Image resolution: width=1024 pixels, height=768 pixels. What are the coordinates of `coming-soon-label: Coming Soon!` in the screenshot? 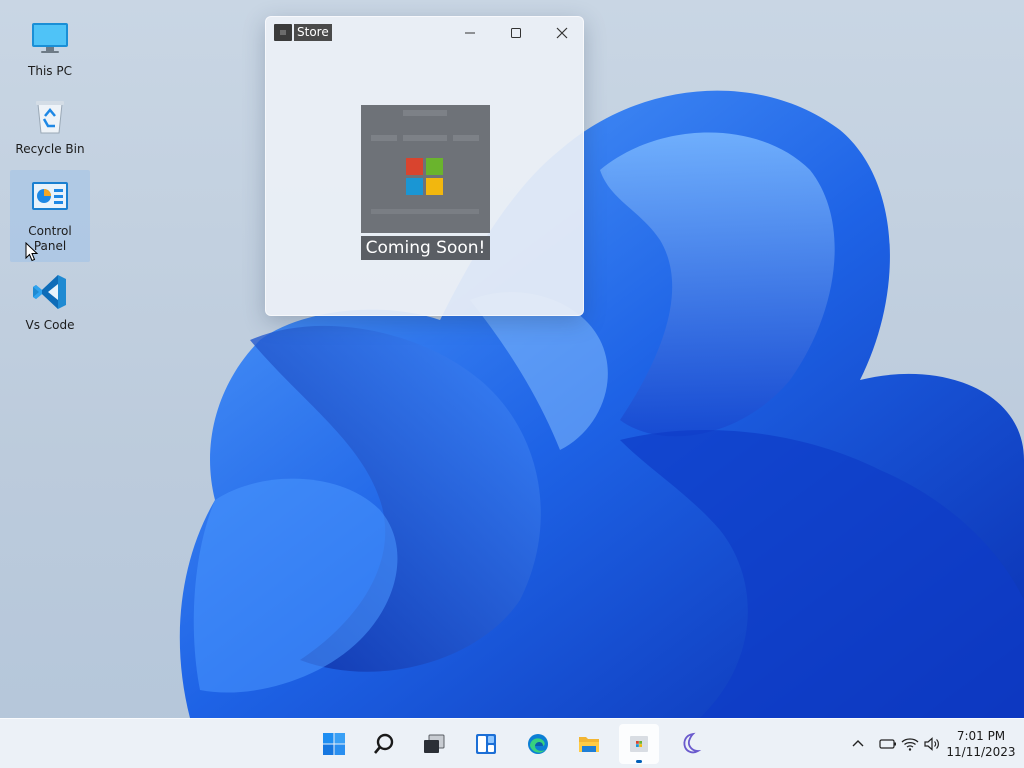 It's located at (425, 248).